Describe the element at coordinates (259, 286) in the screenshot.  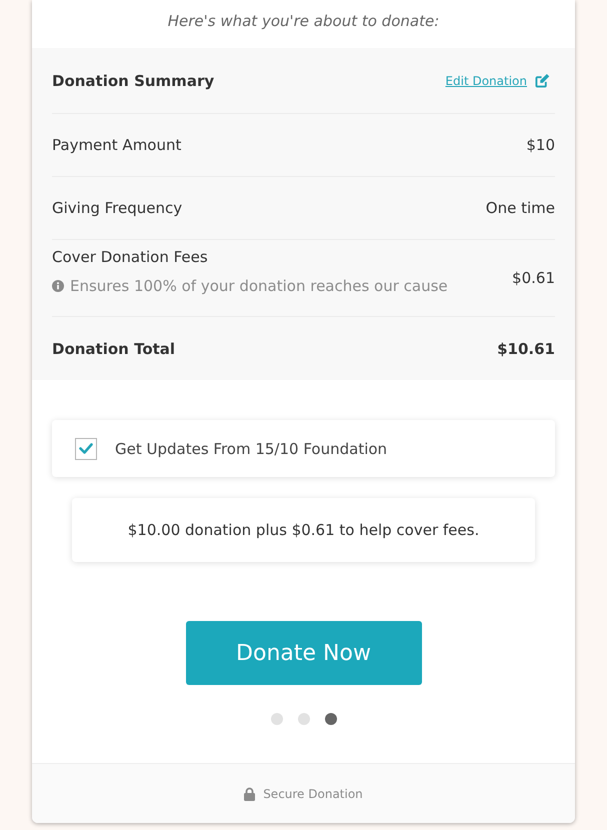
I see `fee-explanation: Ensures 100% of your donation reaches our cause` at that location.